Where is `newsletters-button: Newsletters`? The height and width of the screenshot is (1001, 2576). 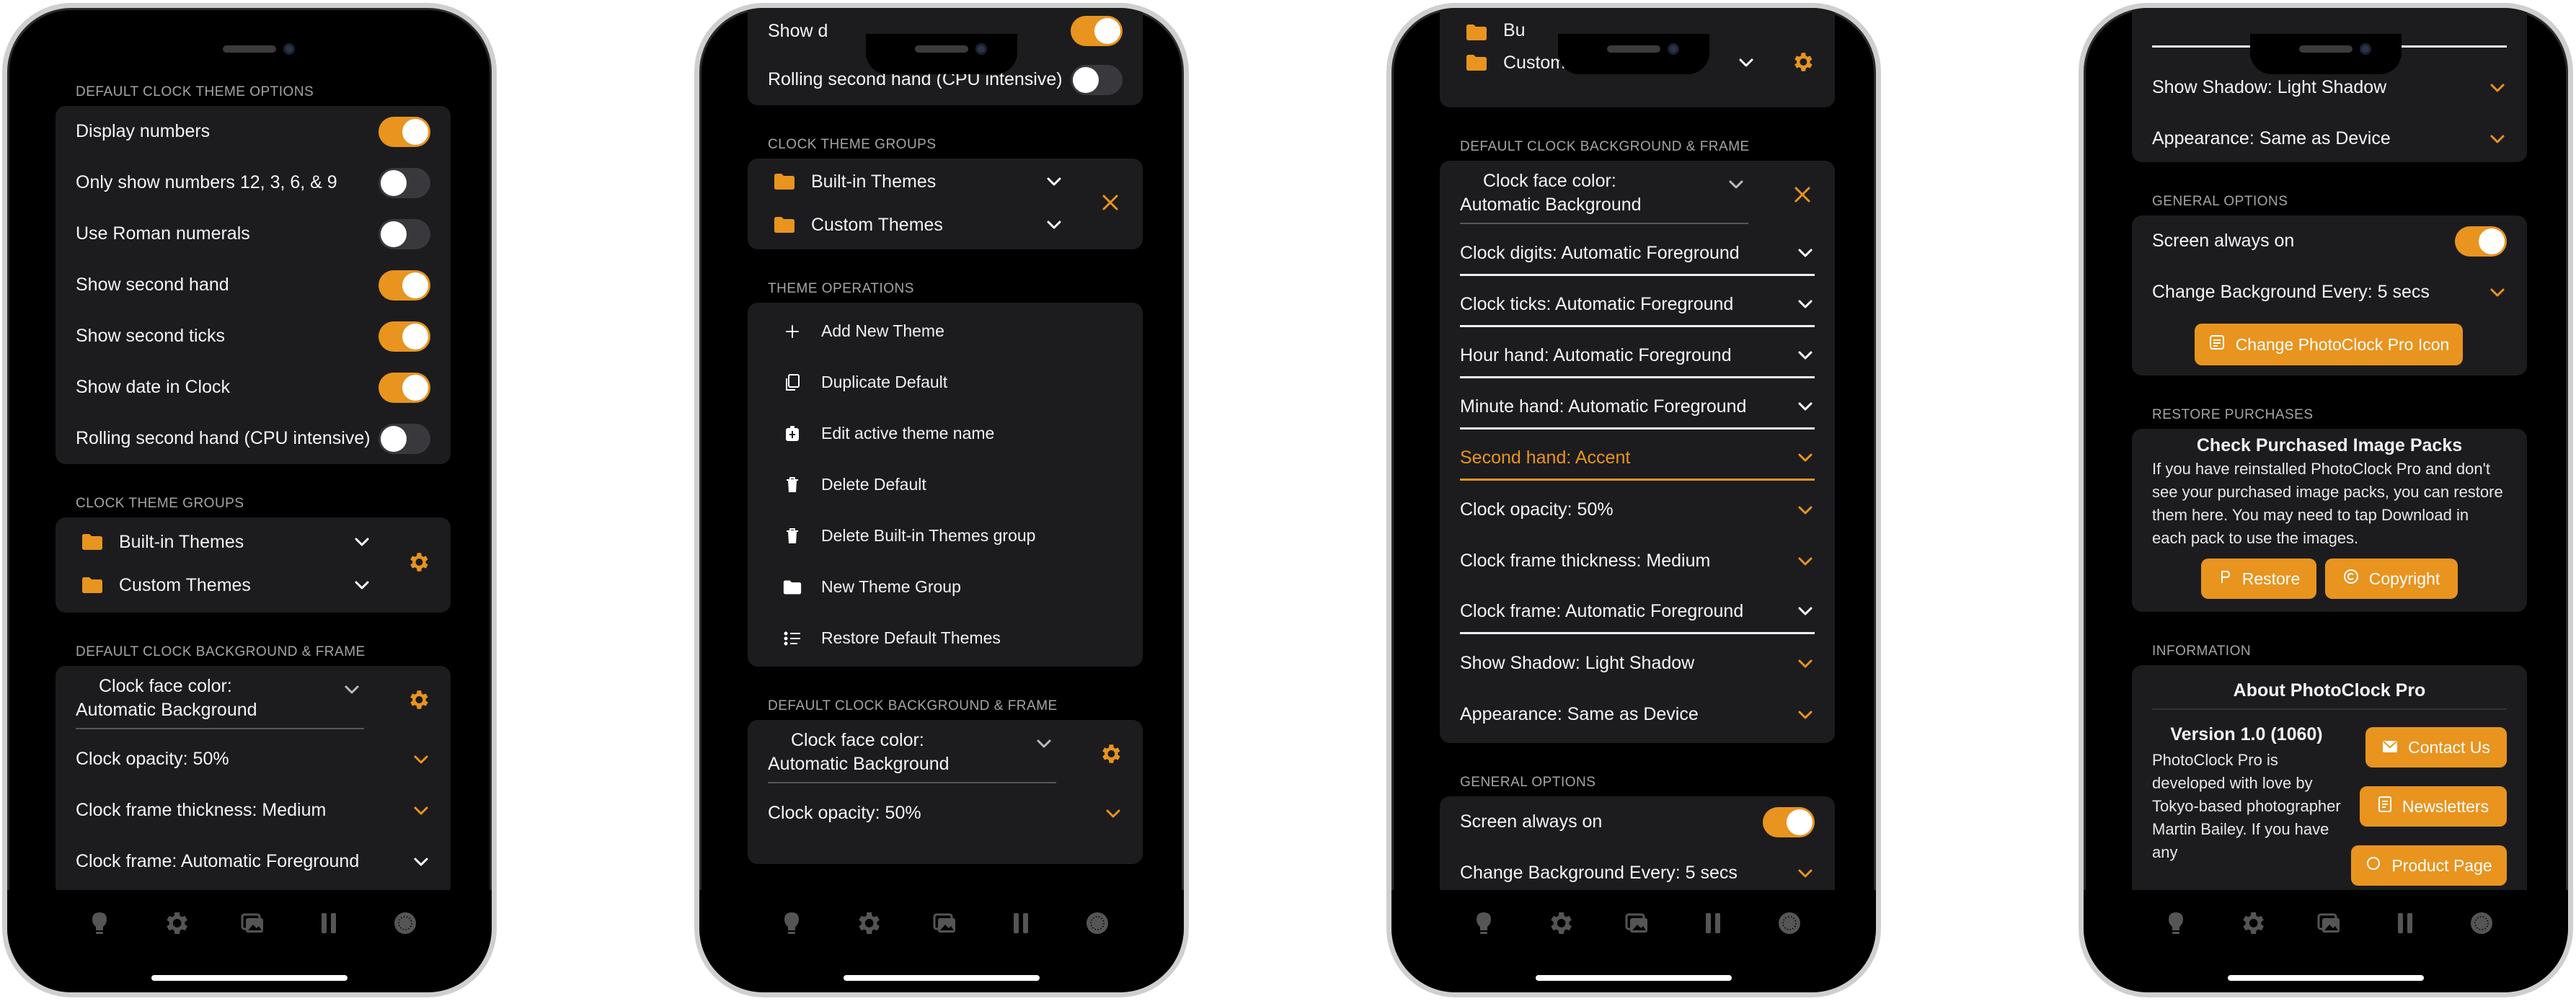
newsletters-button: Newsletters is located at coordinates (2433, 806).